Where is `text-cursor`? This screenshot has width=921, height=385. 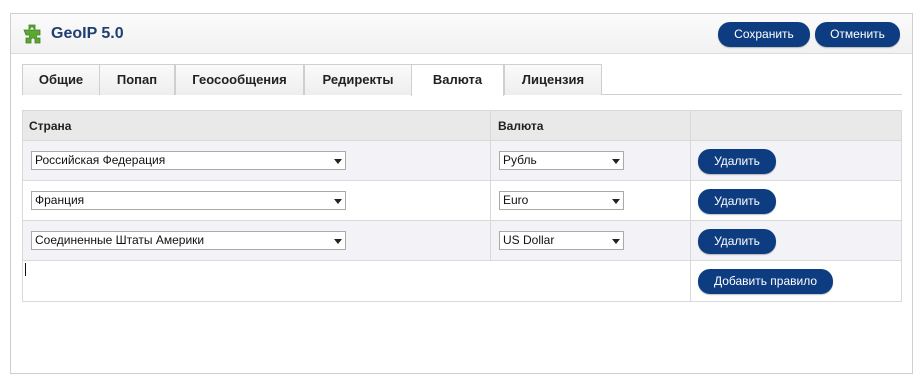 text-cursor is located at coordinates (25, 269).